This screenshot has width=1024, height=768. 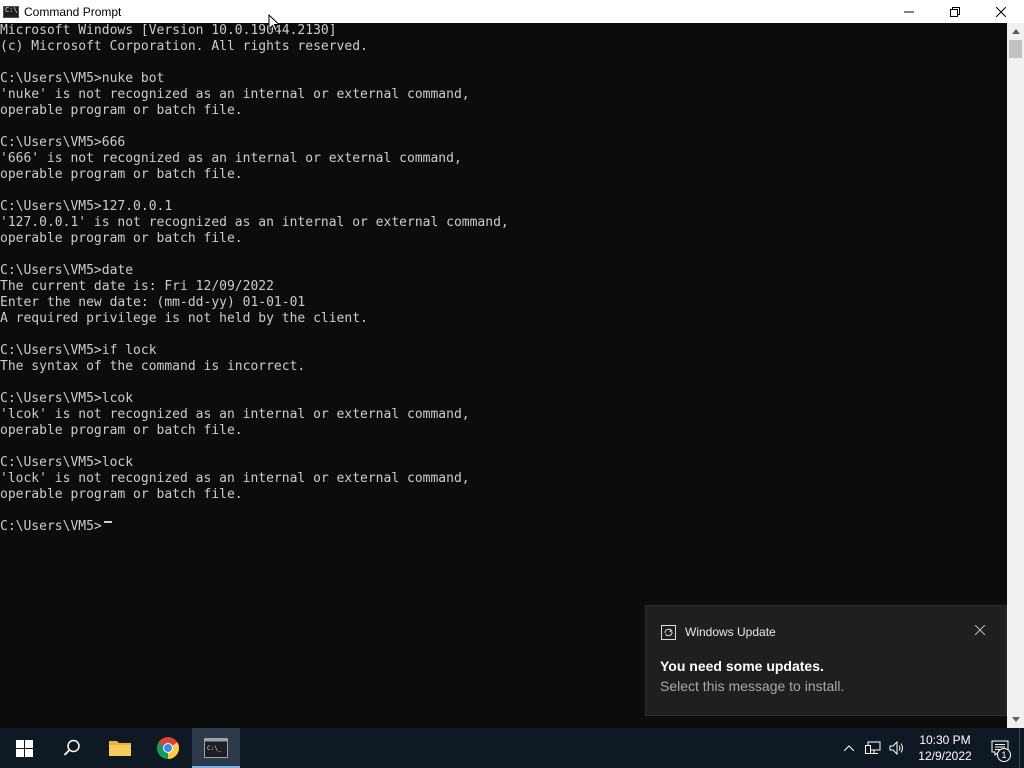 What do you see at coordinates (82, 78) in the screenshot?
I see `console-line: C:\Users\VM5>nuke bot` at bounding box center [82, 78].